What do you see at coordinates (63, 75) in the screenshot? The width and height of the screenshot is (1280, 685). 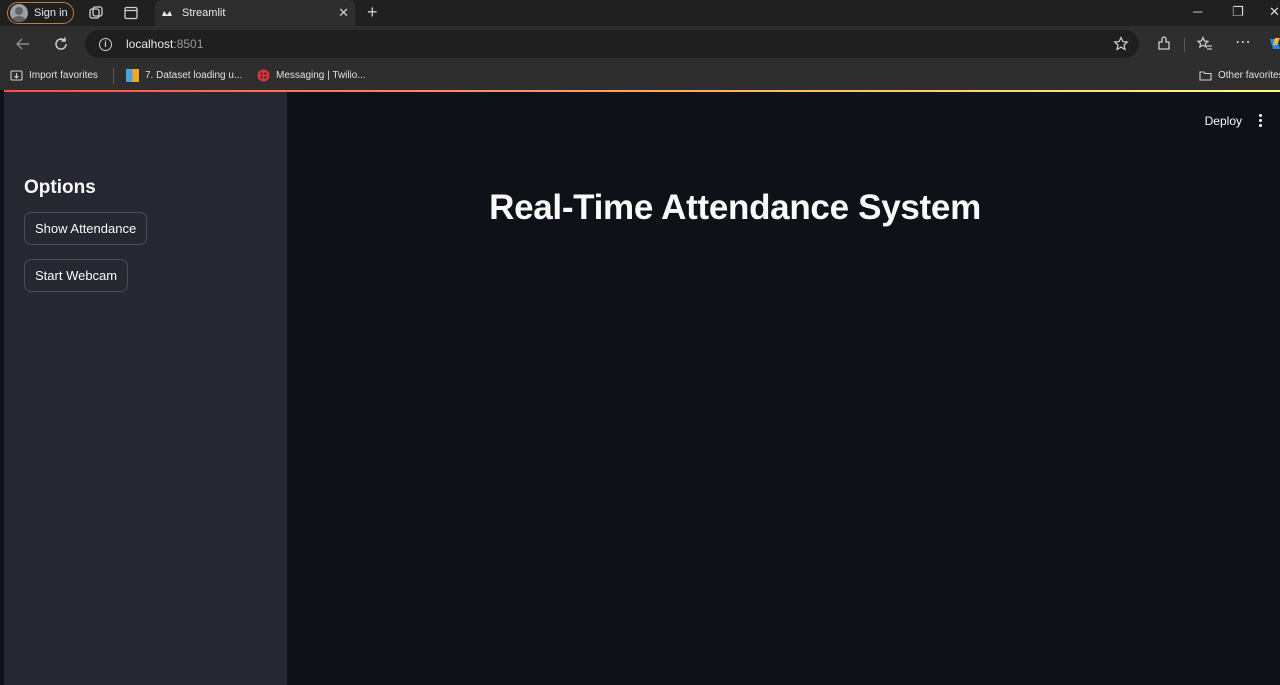 I see `bookmark-label: Import favorites` at bounding box center [63, 75].